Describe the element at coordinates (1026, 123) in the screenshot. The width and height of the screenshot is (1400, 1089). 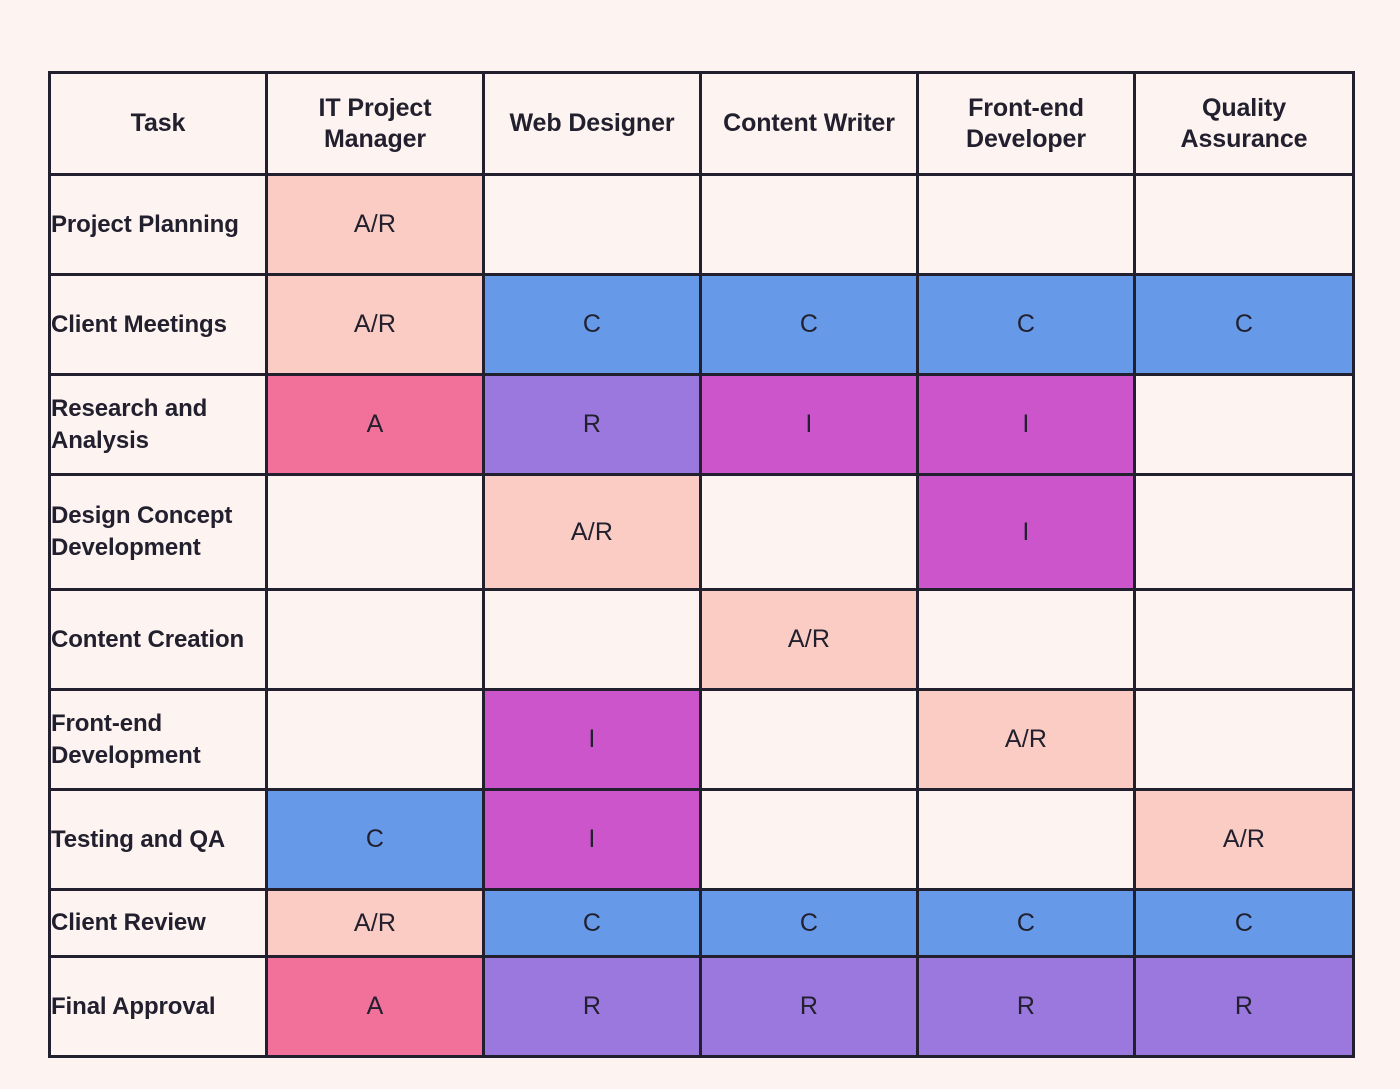
I see `column-header-role: Front-end Developer` at that location.